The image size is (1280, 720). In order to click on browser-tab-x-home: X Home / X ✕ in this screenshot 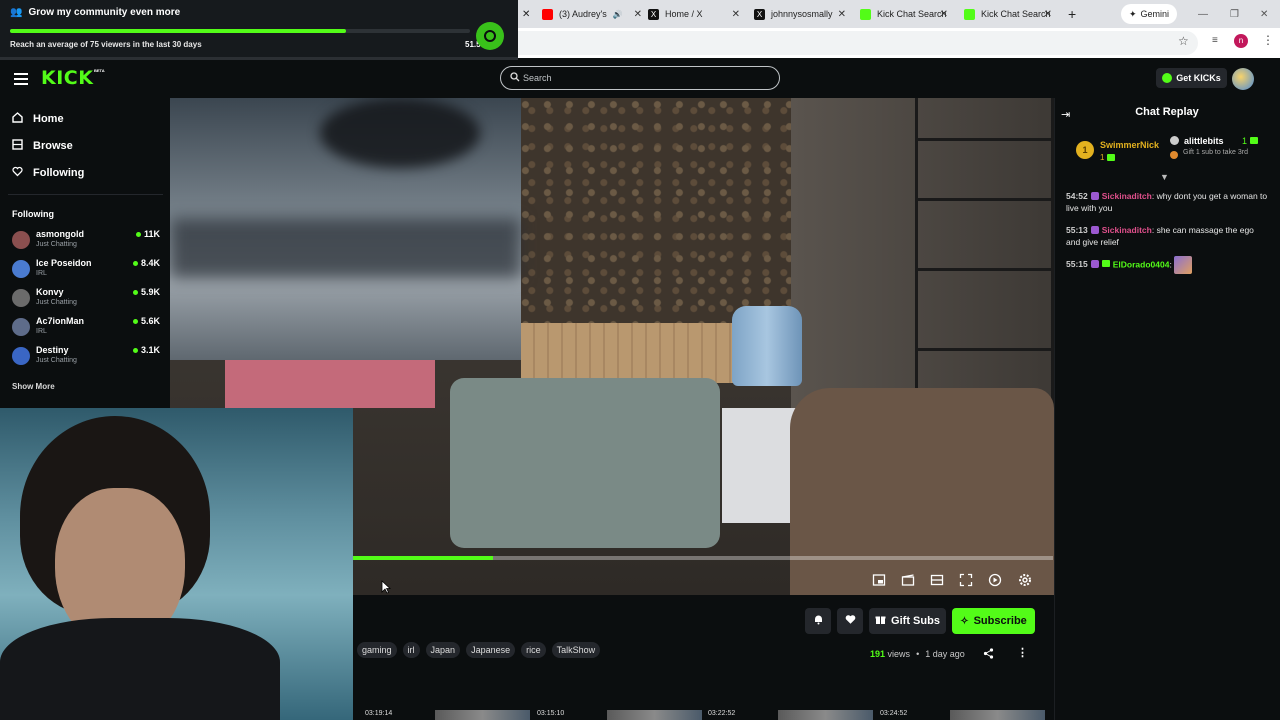, I will do `click(694, 14)`.